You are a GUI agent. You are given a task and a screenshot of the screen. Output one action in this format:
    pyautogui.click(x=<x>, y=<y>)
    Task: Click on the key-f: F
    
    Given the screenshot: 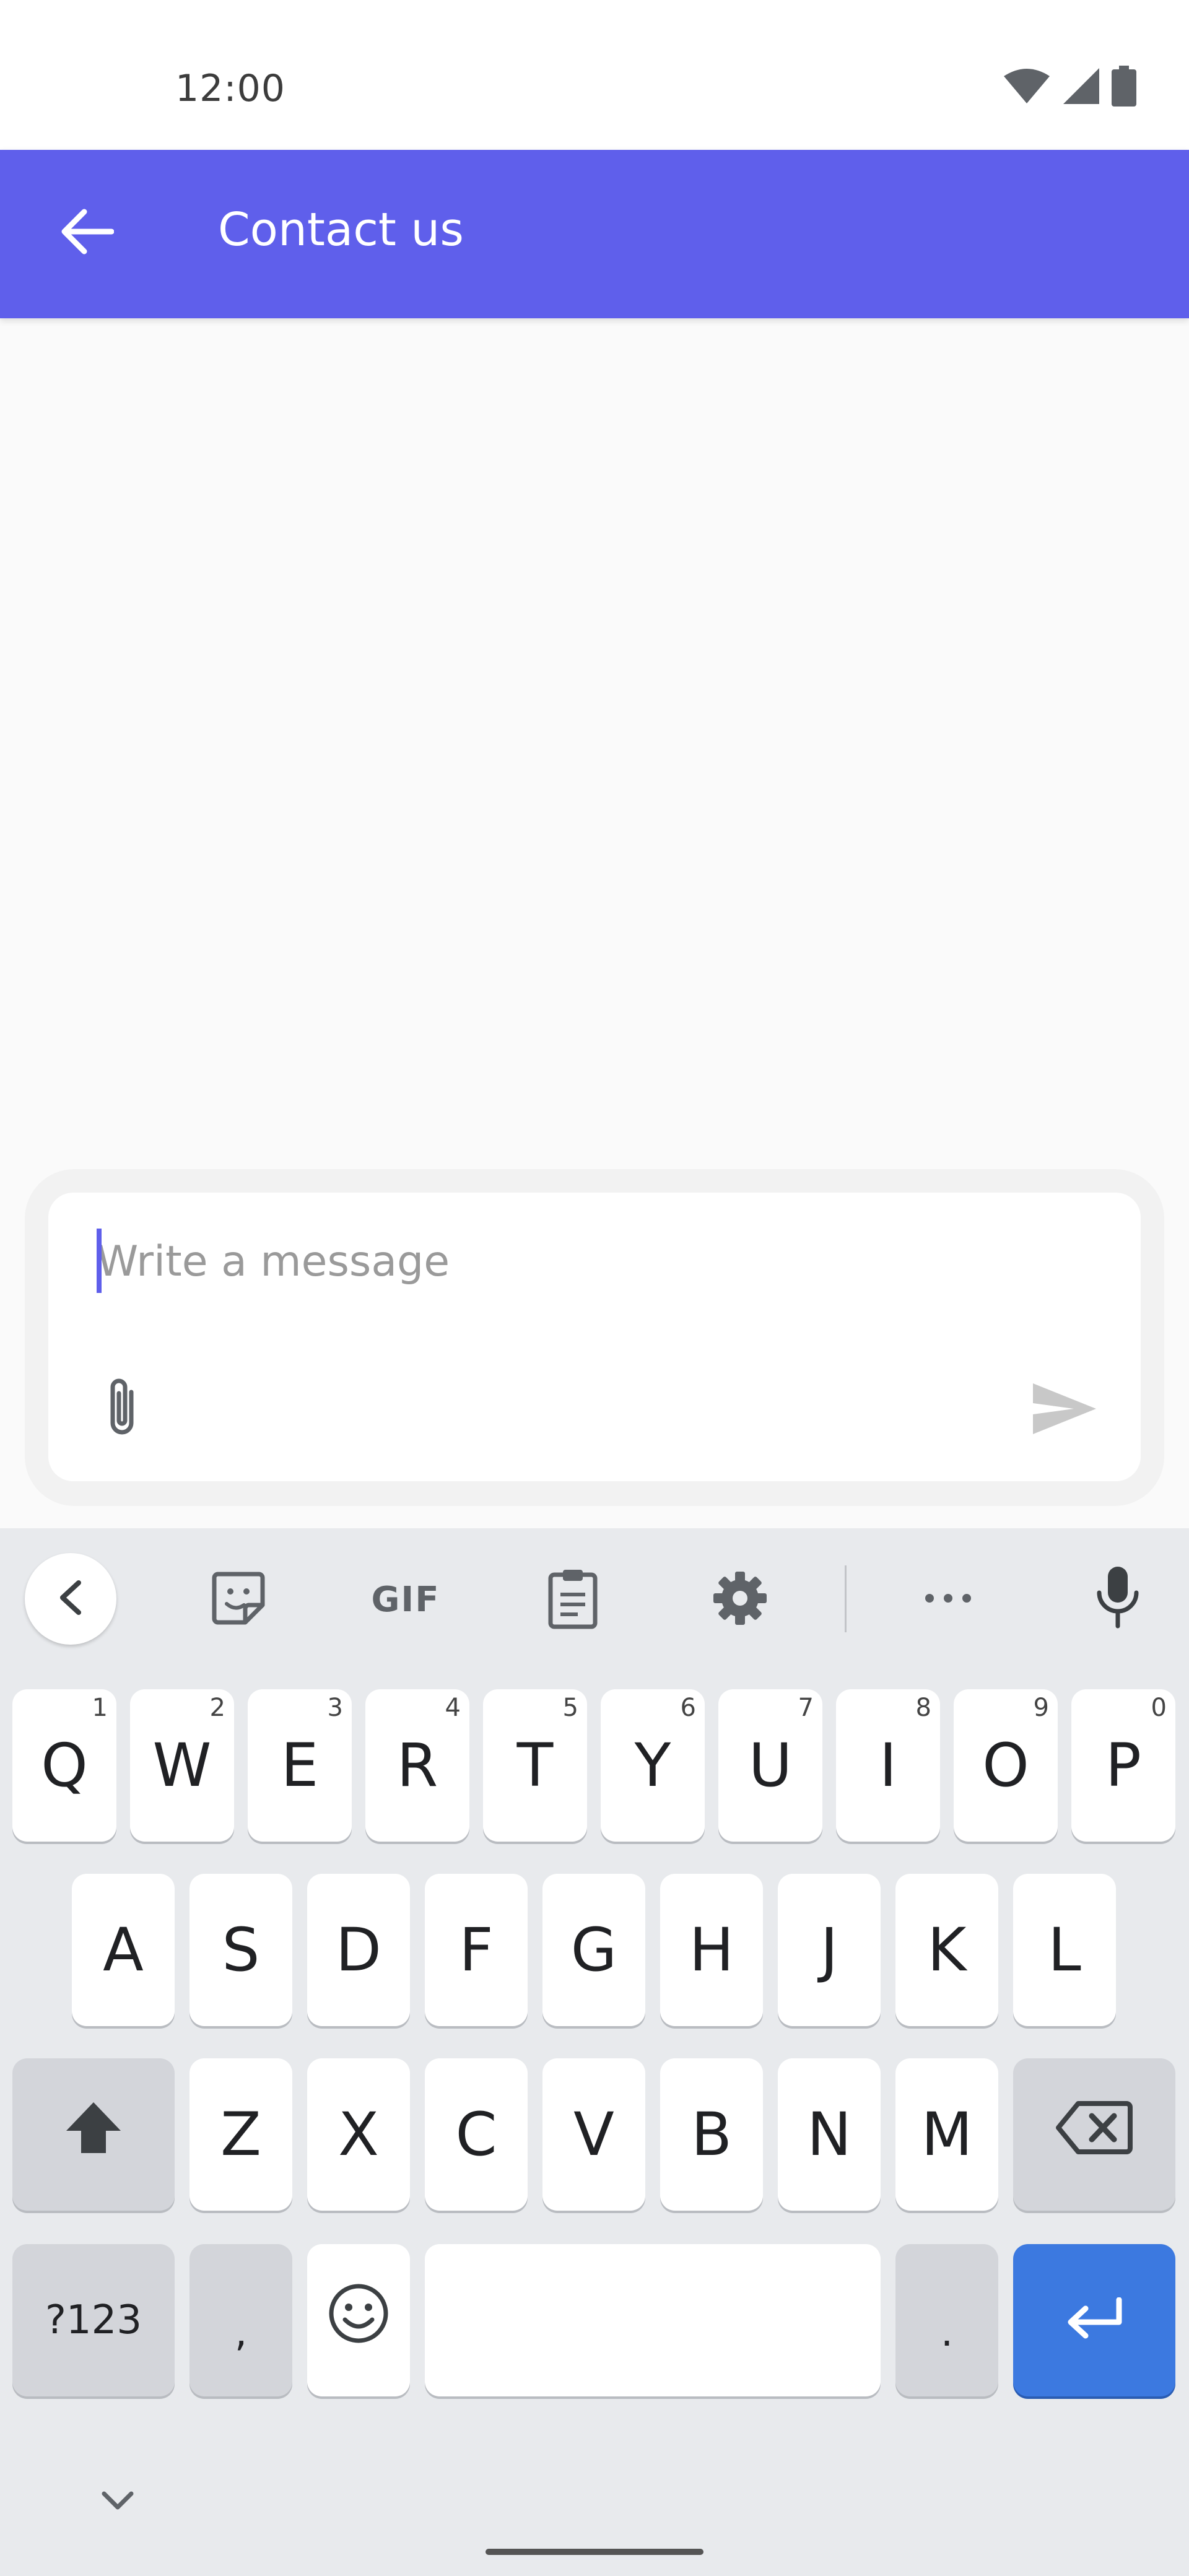 What is the action you would take?
    pyautogui.click(x=476, y=1950)
    